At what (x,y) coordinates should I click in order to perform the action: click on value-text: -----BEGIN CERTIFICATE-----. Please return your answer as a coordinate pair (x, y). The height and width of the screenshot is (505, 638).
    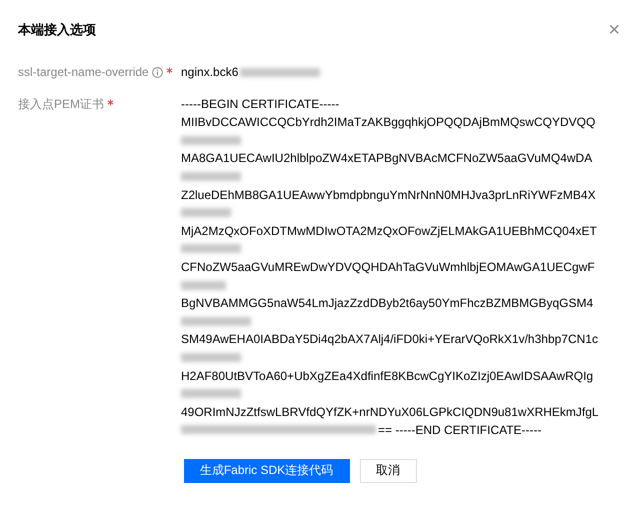
    Looking at the image, I should click on (260, 105).